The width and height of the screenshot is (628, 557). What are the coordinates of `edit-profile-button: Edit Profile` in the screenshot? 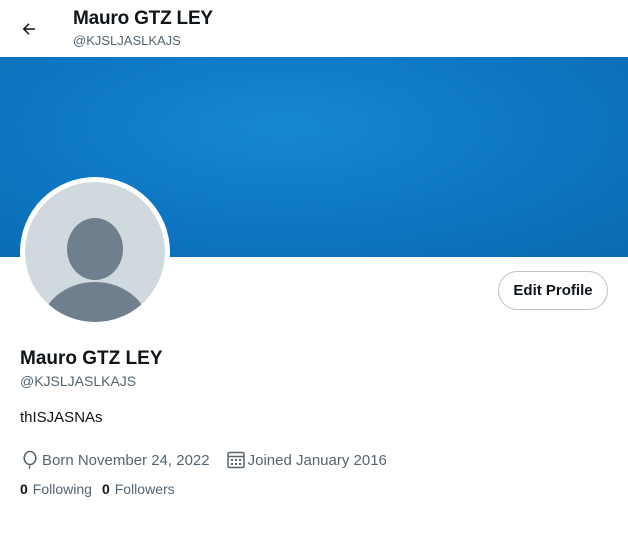 It's located at (553, 290).